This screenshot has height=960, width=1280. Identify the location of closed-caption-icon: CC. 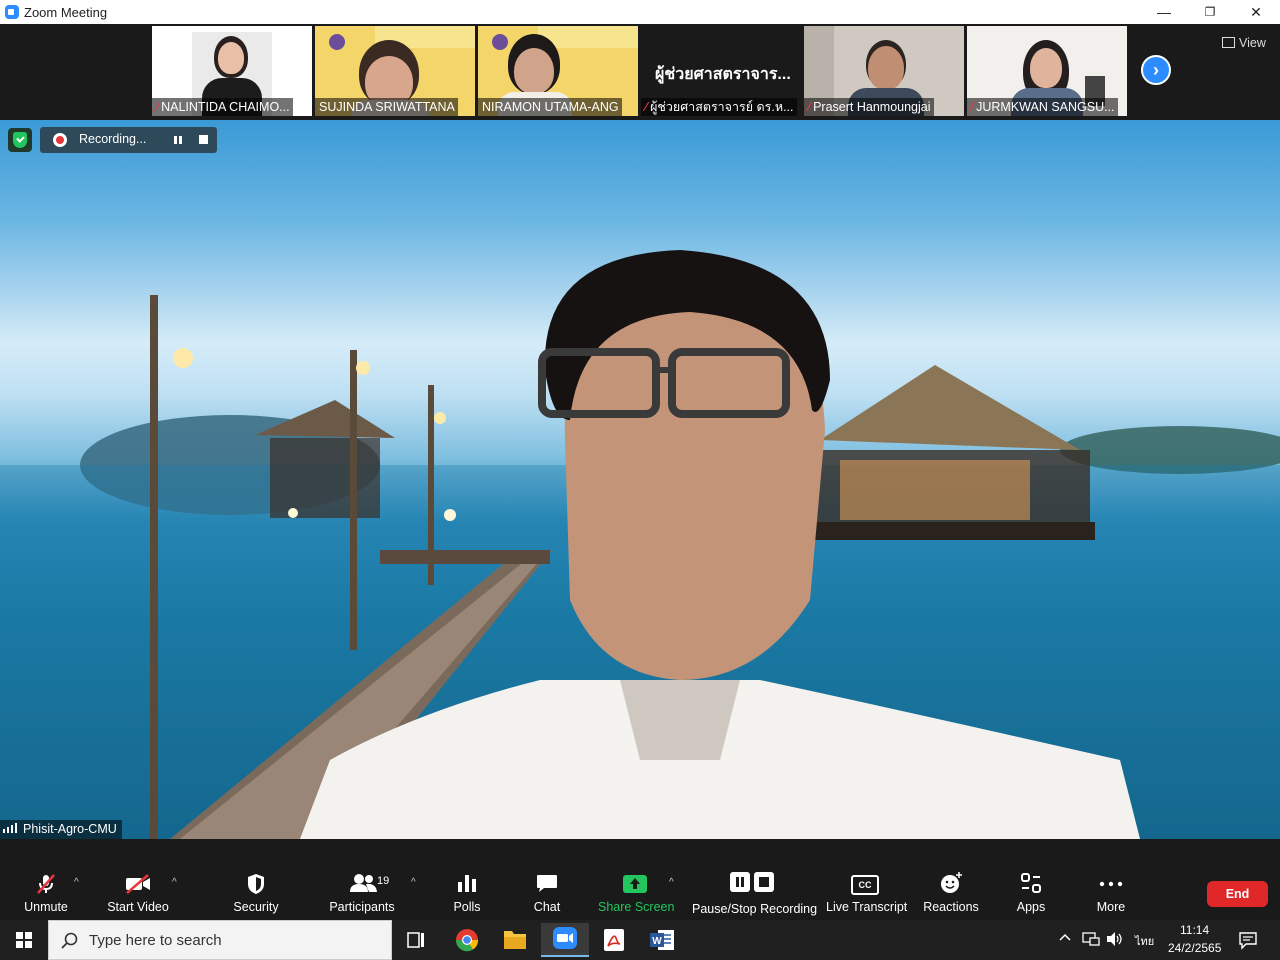
(865, 885).